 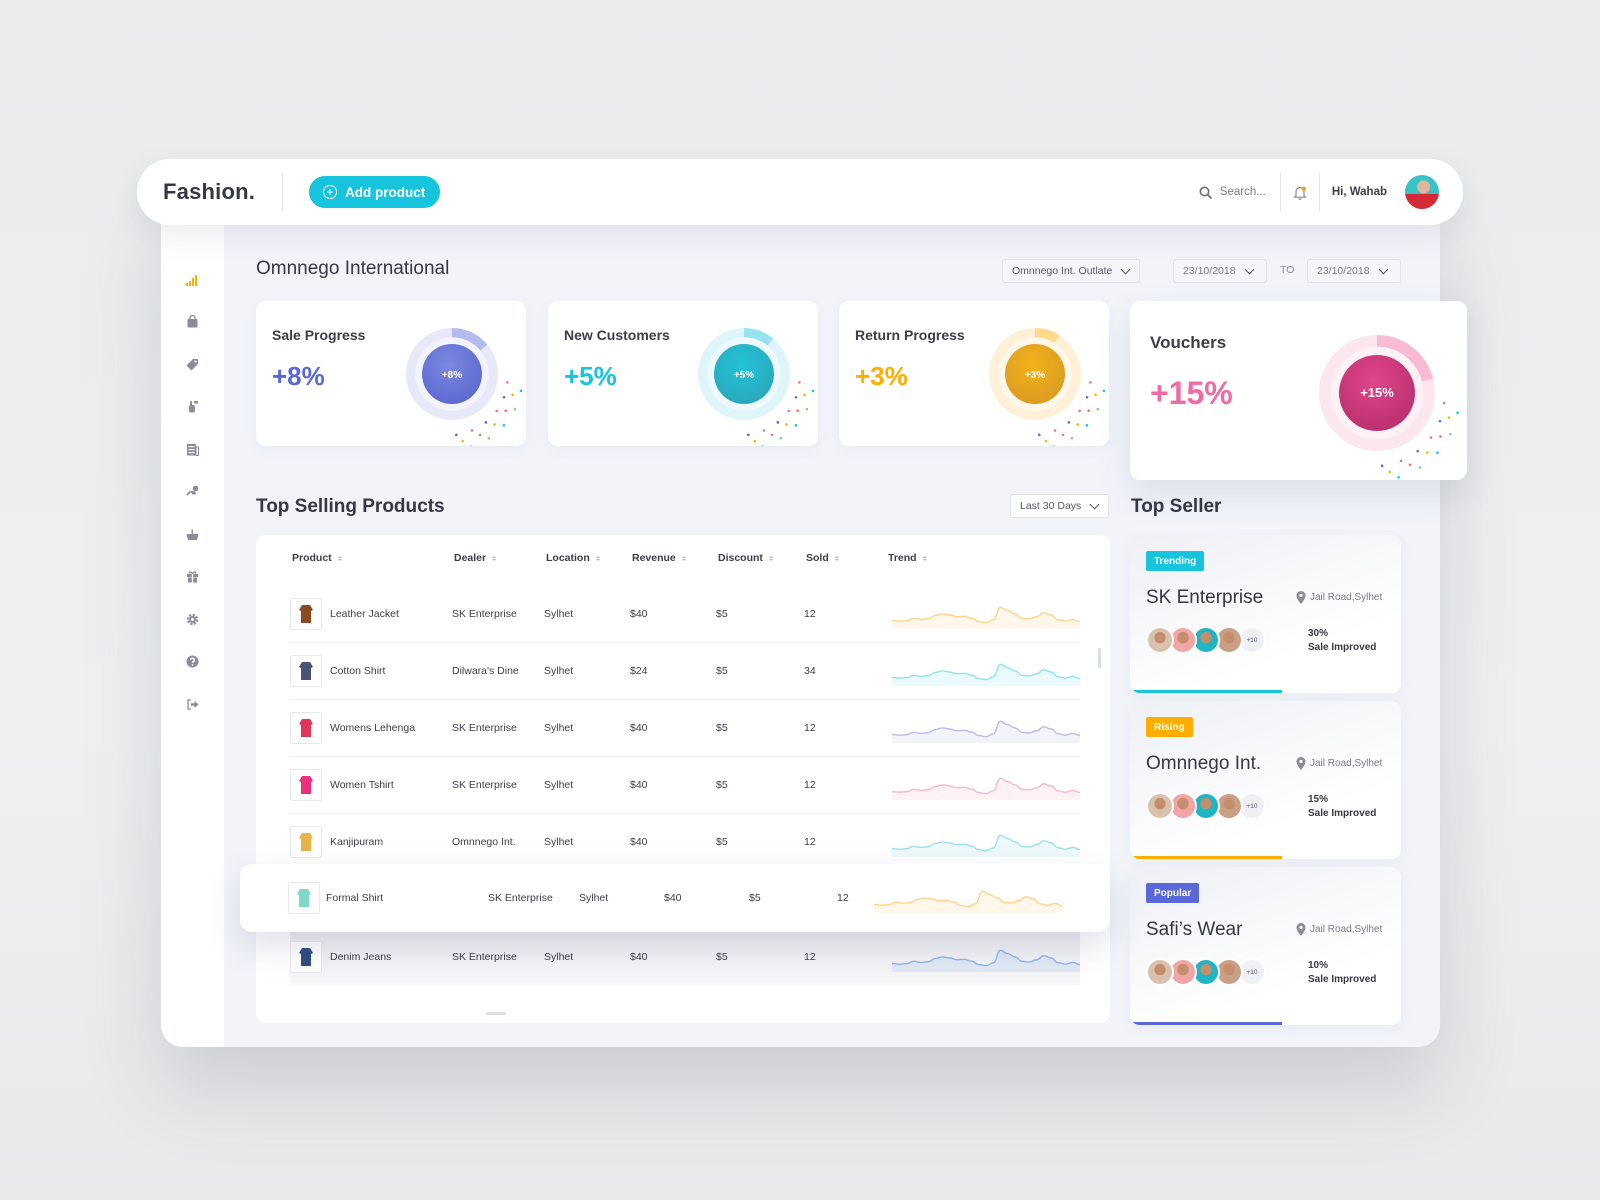 What do you see at coordinates (484, 785) in the screenshot?
I see `cell-dealer: SK Enterprise` at bounding box center [484, 785].